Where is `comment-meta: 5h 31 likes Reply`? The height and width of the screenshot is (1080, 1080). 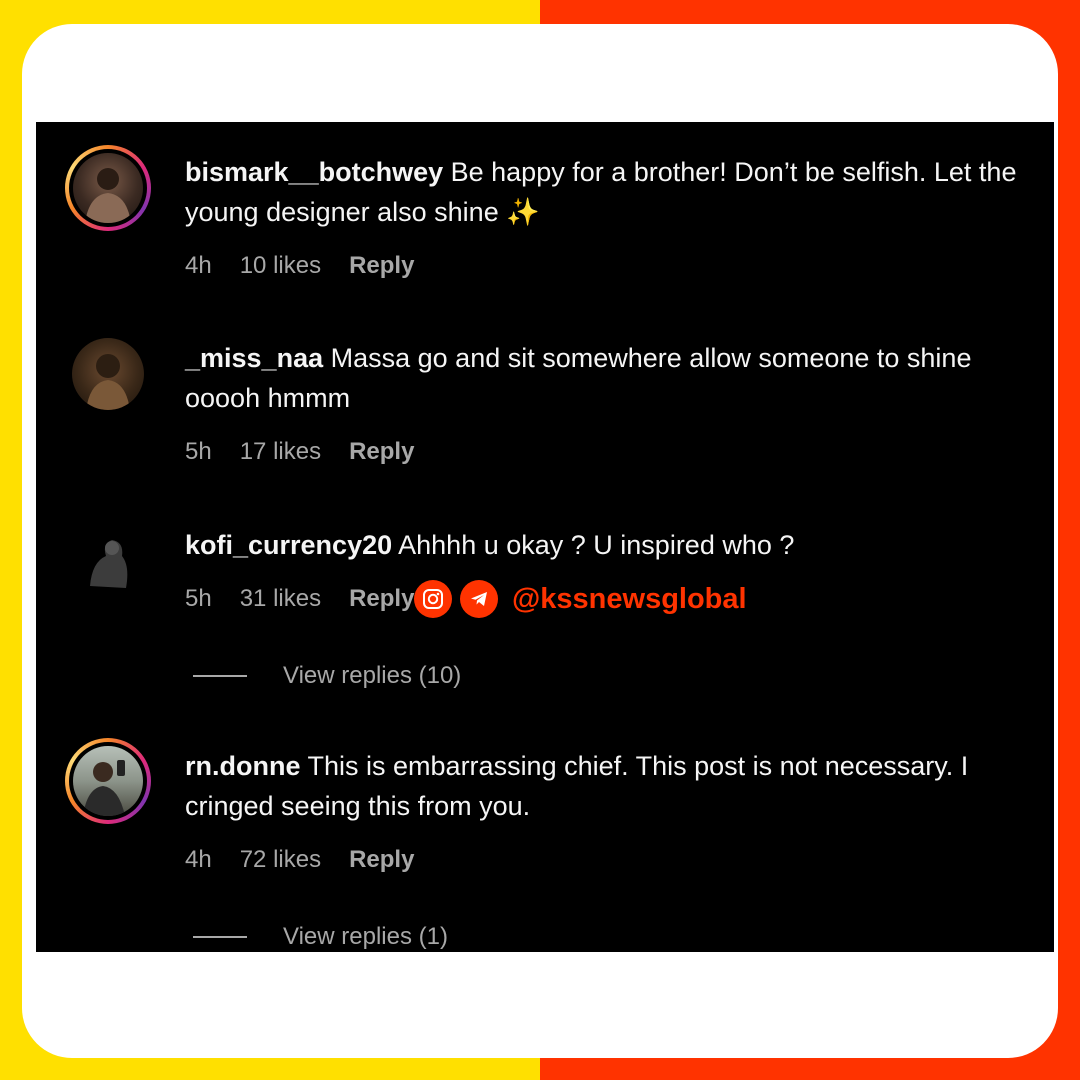
comment-meta: 5h 31 likes Reply is located at coordinates (299, 599).